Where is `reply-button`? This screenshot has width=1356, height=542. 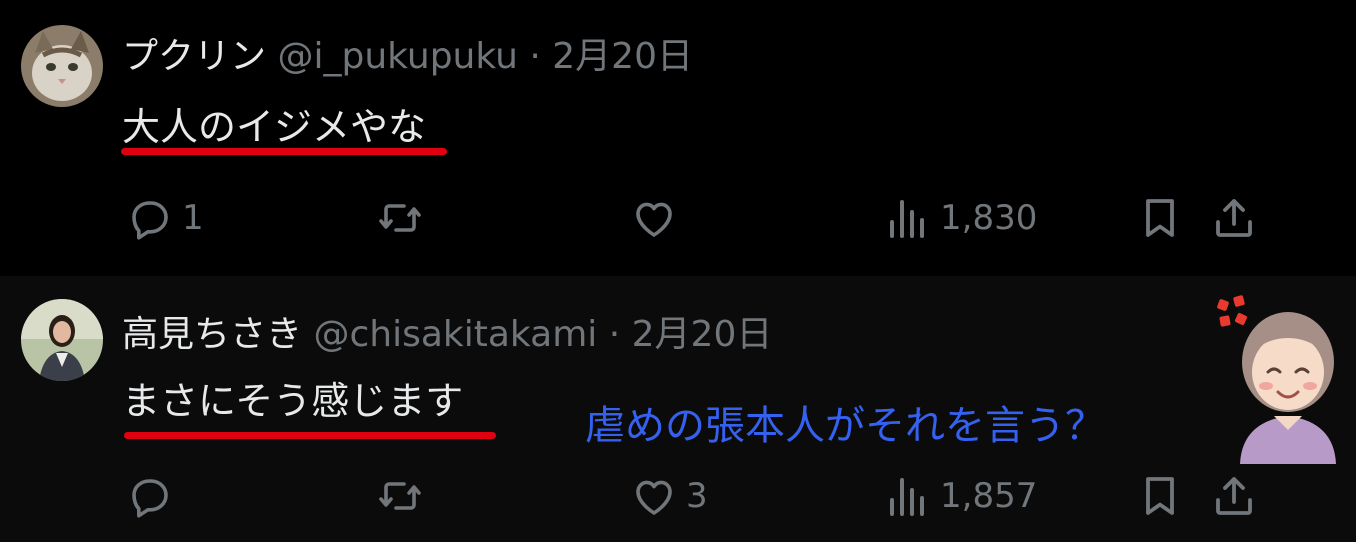
reply-button is located at coordinates (154, 496).